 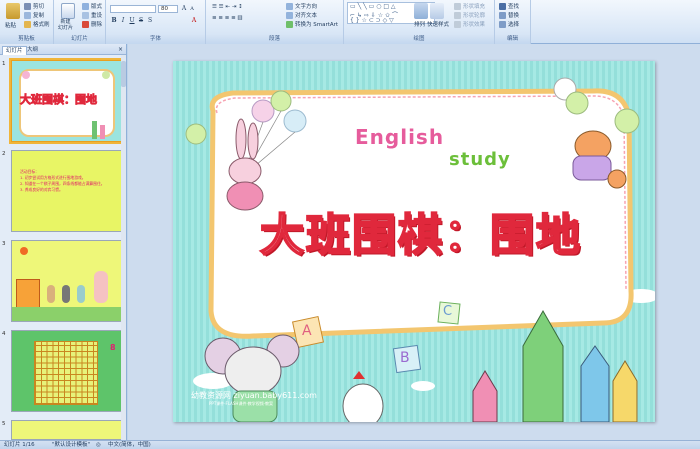 I want to click on shadow-button: S, so click(x=150, y=21).